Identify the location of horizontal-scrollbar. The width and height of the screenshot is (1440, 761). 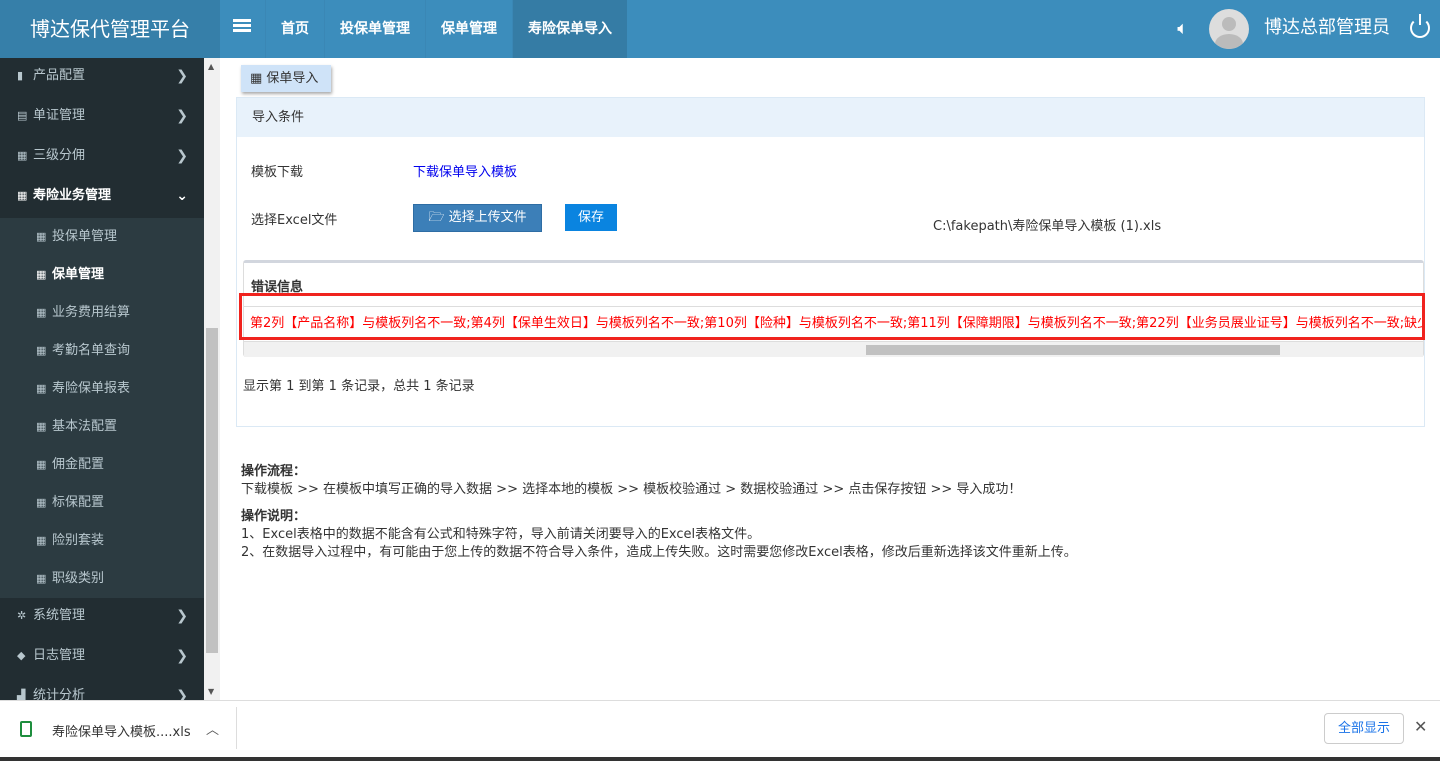
(833, 349).